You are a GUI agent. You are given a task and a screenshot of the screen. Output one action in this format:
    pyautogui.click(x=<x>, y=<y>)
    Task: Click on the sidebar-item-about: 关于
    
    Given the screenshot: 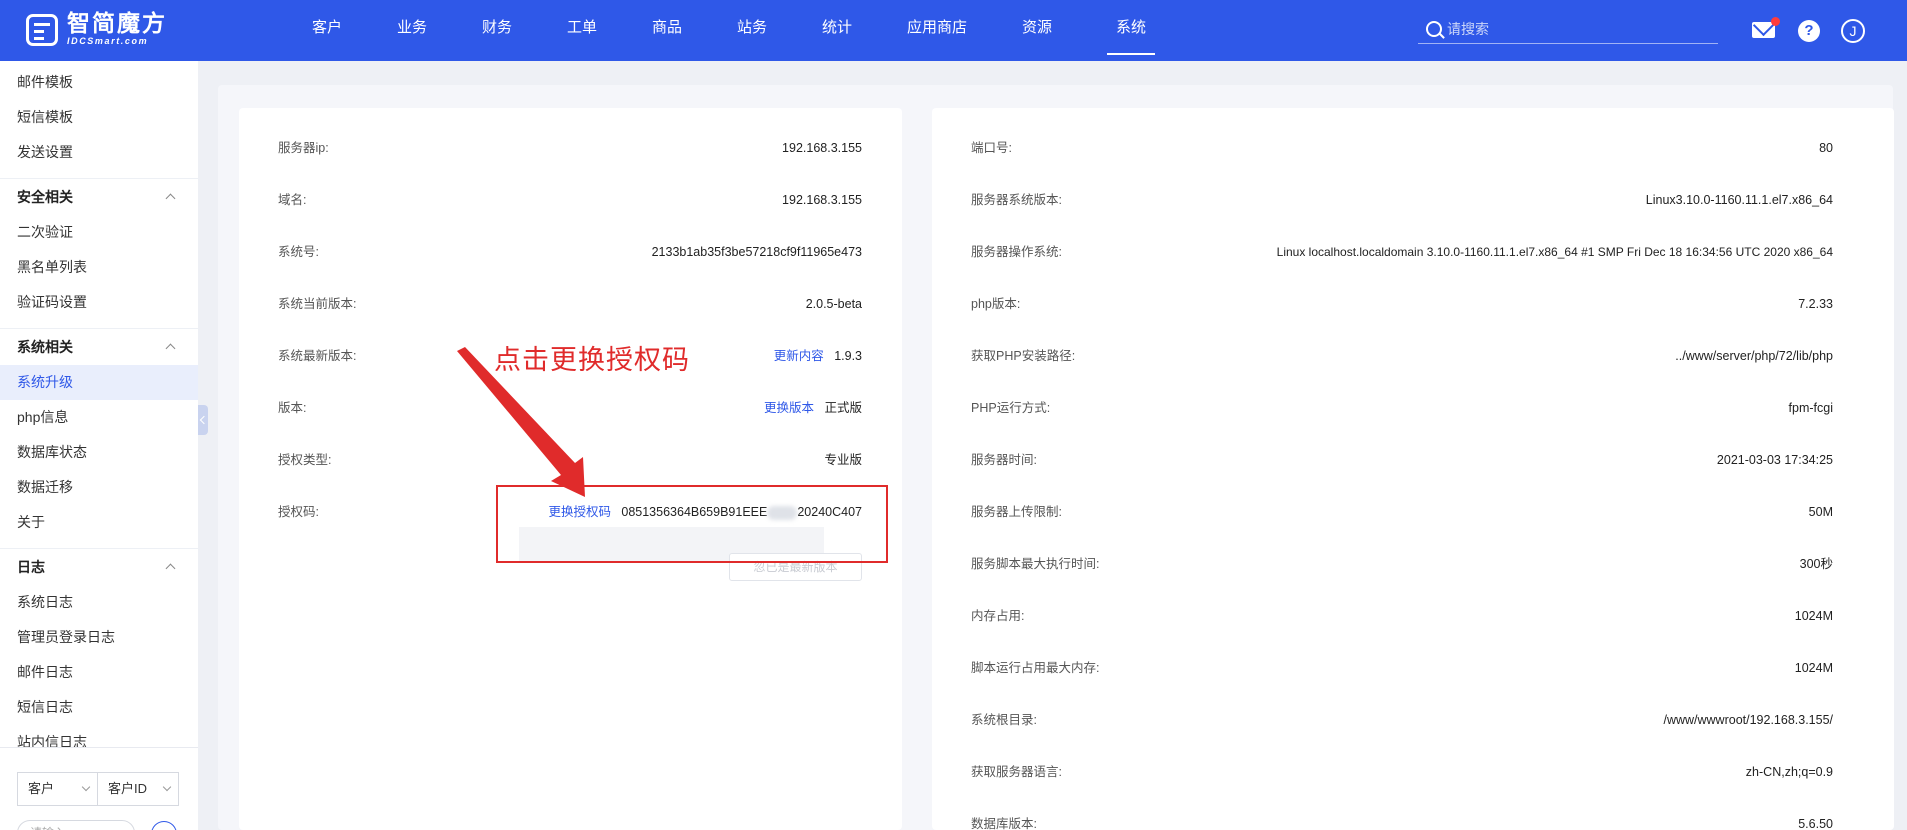 What is the action you would take?
    pyautogui.click(x=99, y=522)
    